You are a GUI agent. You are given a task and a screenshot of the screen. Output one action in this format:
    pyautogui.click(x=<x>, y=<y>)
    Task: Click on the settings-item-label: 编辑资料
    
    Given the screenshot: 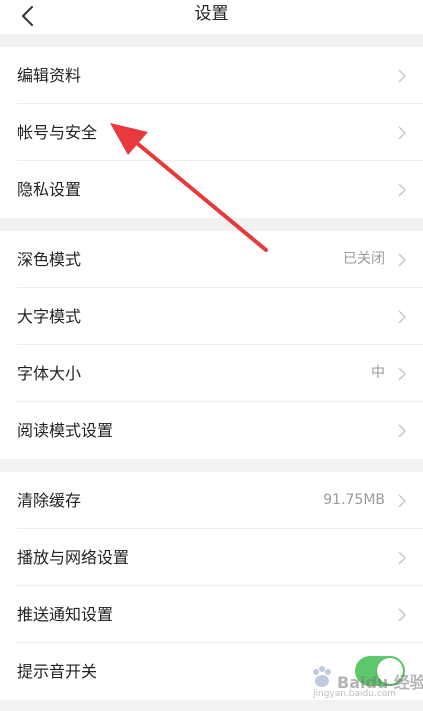 What is the action you would take?
    pyautogui.click(x=49, y=75)
    